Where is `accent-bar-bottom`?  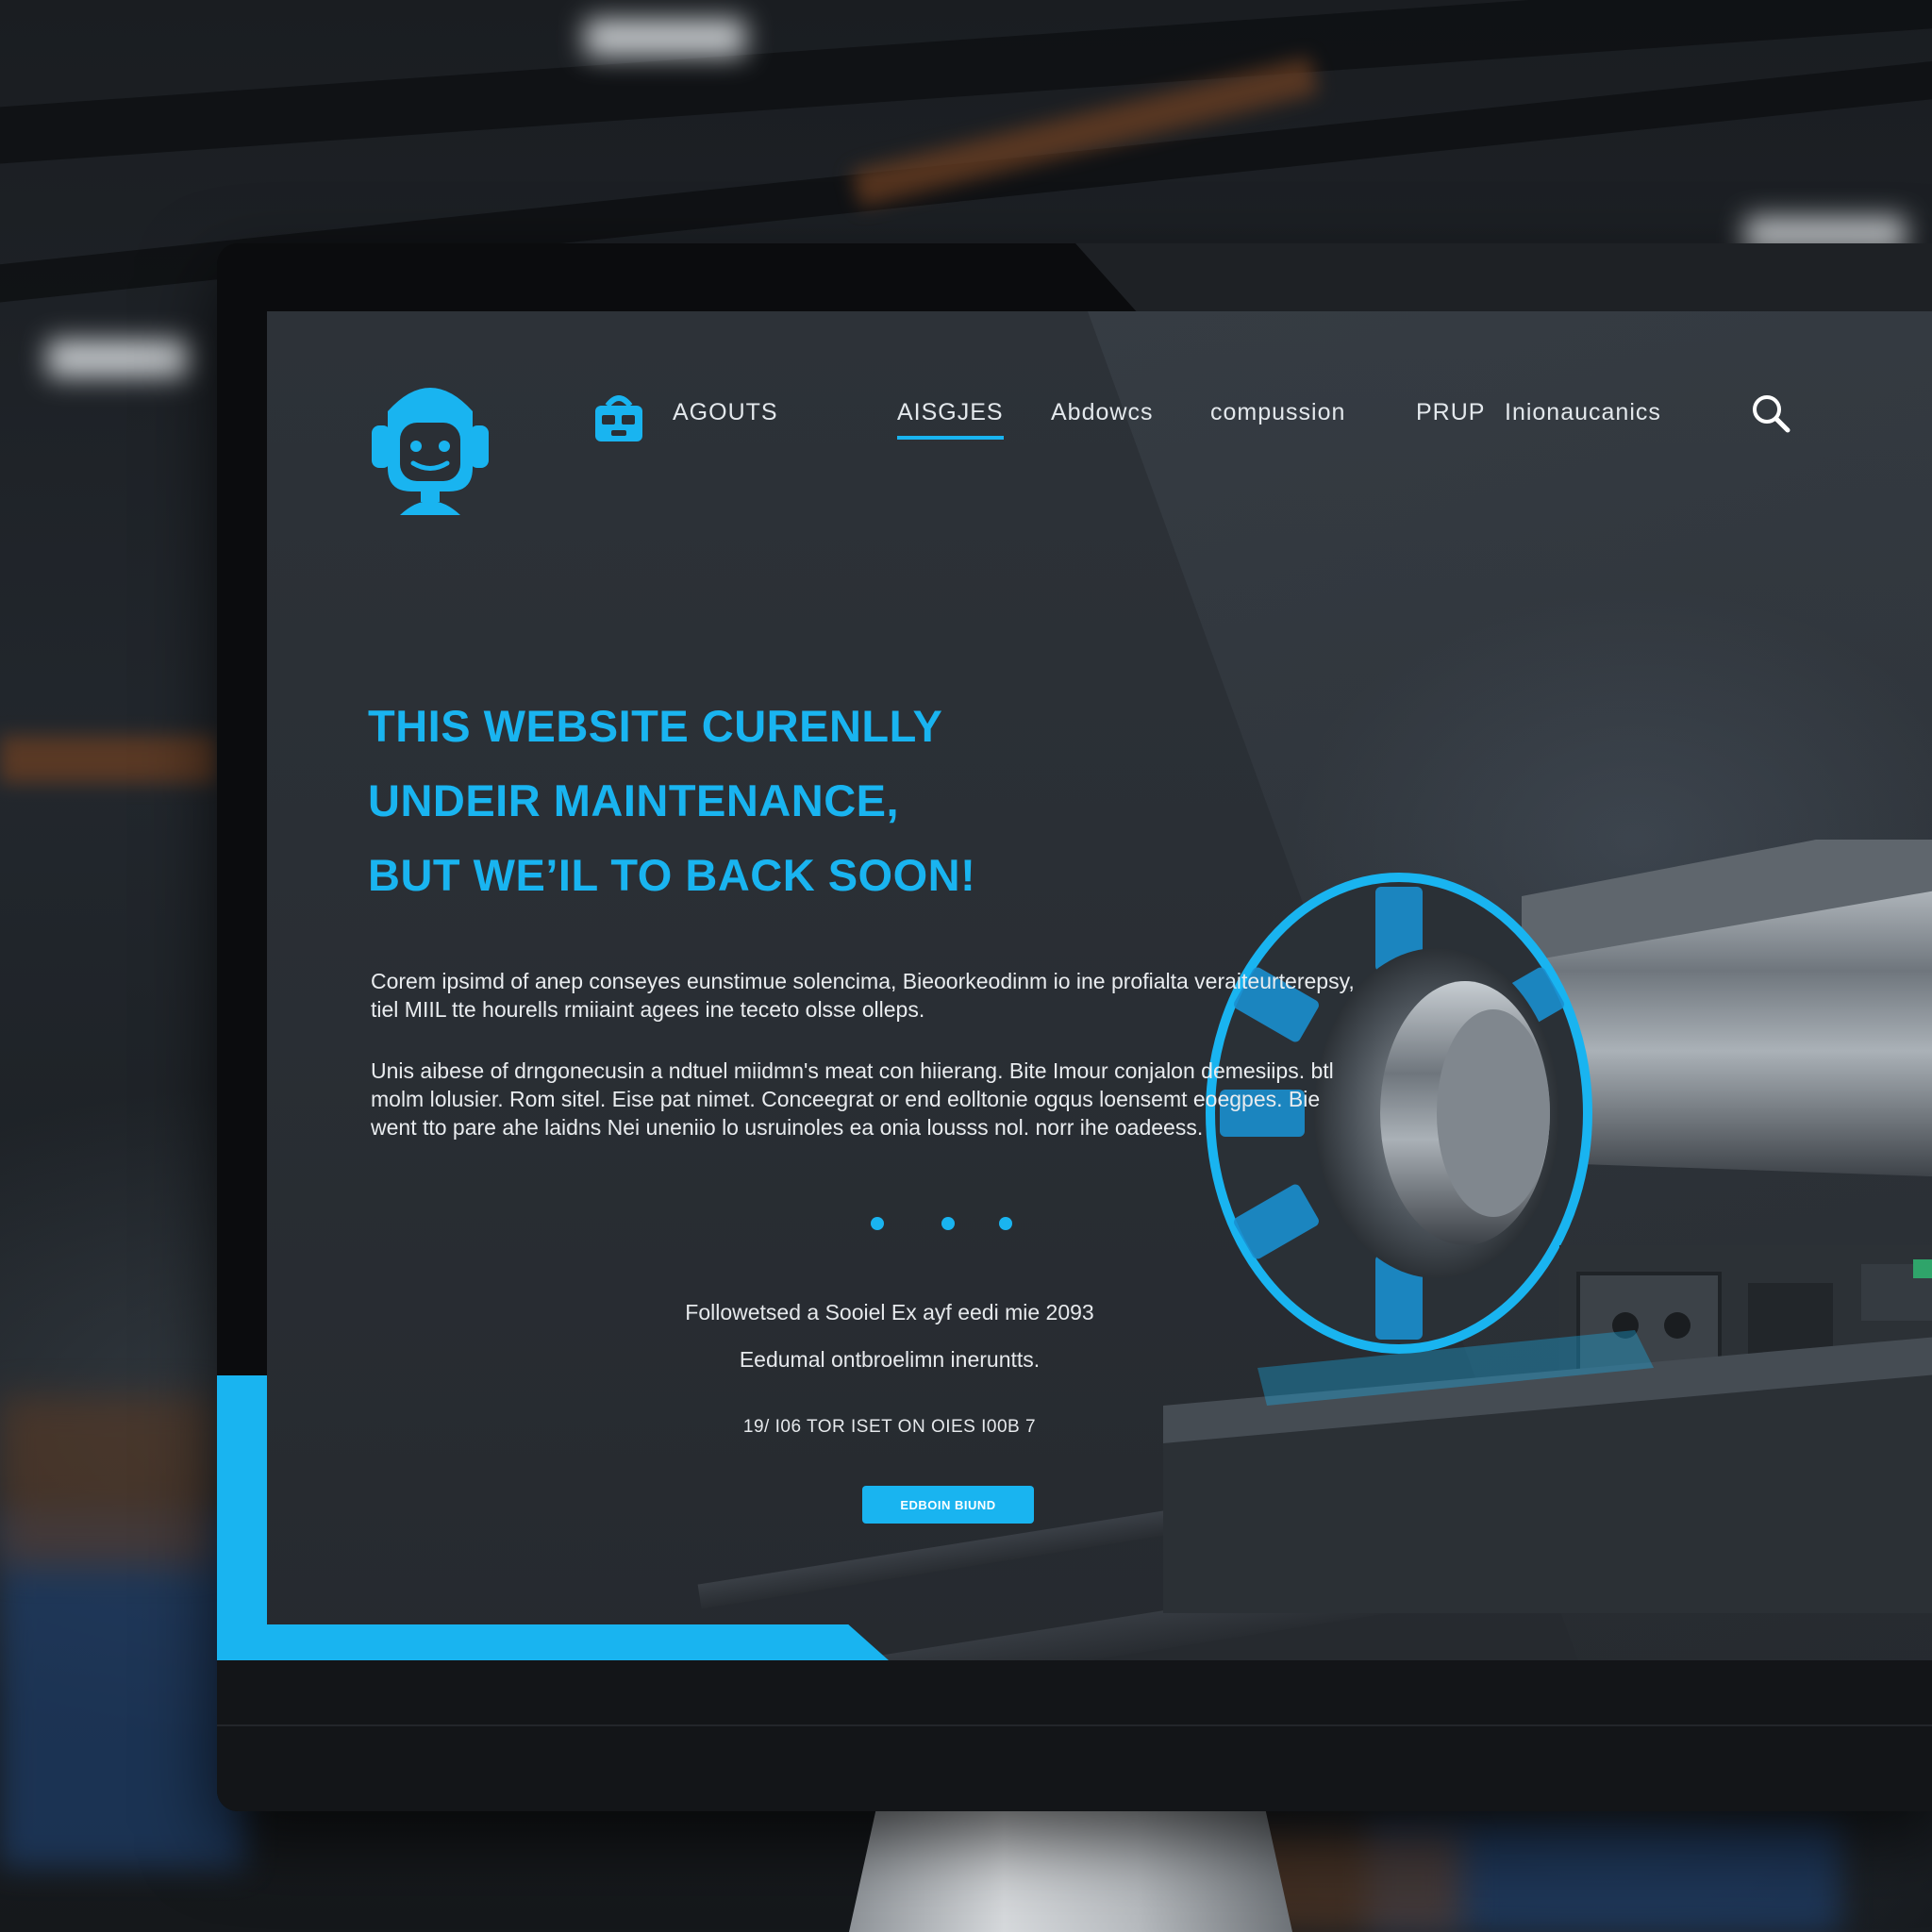
accent-bar-bottom is located at coordinates (553, 1642).